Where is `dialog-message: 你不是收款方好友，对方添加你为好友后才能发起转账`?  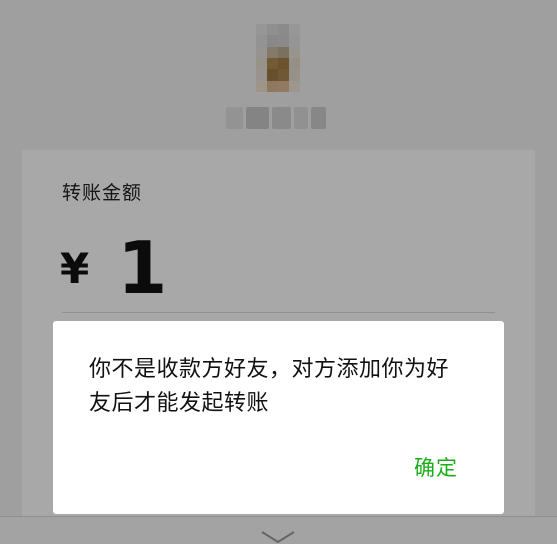 dialog-message: 你不是收款方好友，对方添加你为好友后才能发起转账 is located at coordinates (269, 386).